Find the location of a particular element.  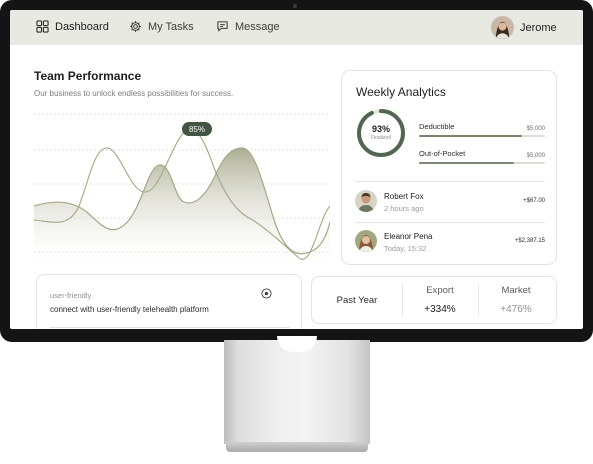

monitor-stand-base is located at coordinates (297, 447).